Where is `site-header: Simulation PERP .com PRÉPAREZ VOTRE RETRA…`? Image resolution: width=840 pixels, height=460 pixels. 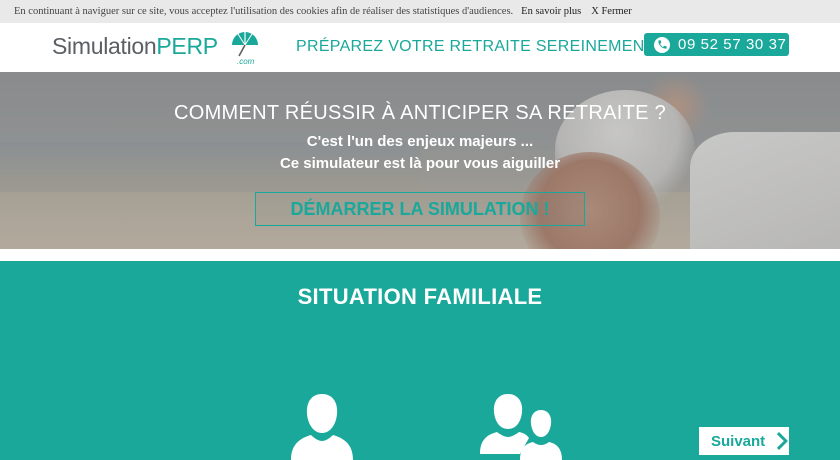
site-header: Simulation PERP .com PRÉPAREZ VOTRE RETRA… is located at coordinates (420, 47).